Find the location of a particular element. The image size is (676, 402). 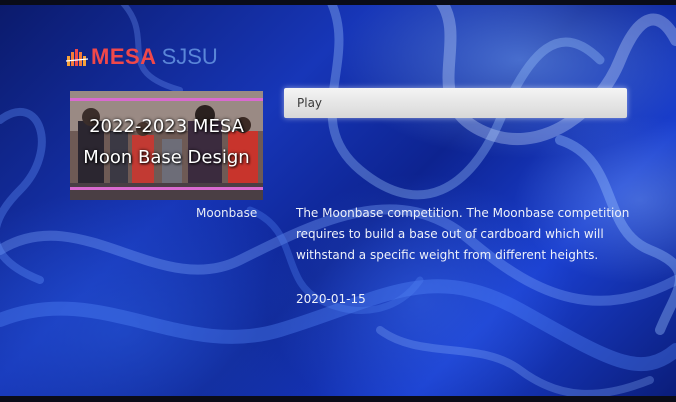

video-thumbnail: 2022-2023 MESA Moon Base Design is located at coordinates (166, 145).